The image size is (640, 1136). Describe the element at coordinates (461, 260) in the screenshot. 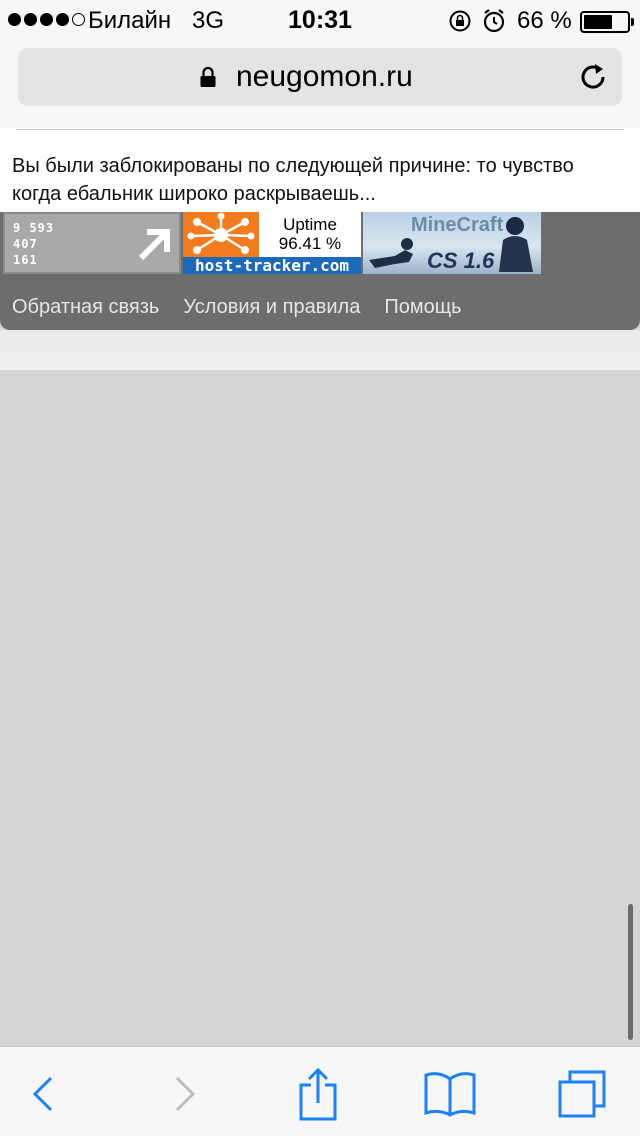

I see `cs-title: CS 1.6` at that location.